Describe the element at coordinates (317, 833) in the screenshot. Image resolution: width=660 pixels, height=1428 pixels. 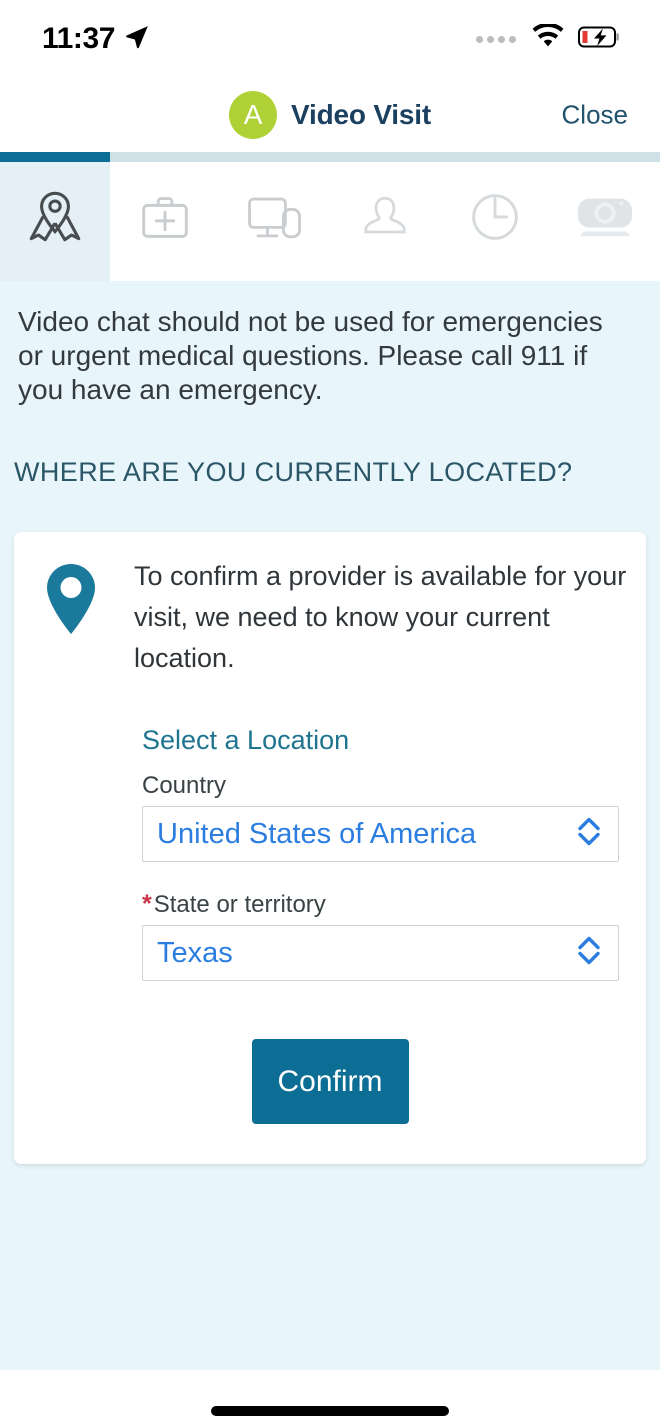
I see `country-value: United States of America` at that location.